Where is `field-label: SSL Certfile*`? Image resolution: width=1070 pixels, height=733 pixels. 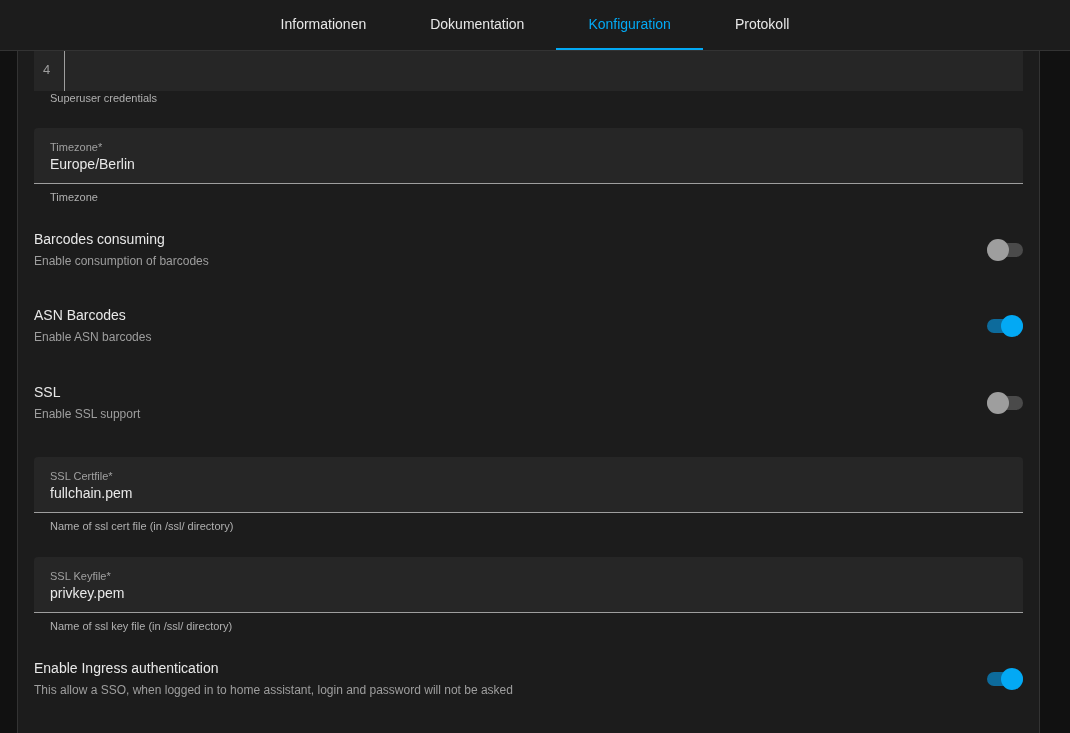
field-label: SSL Certfile* is located at coordinates (82, 475).